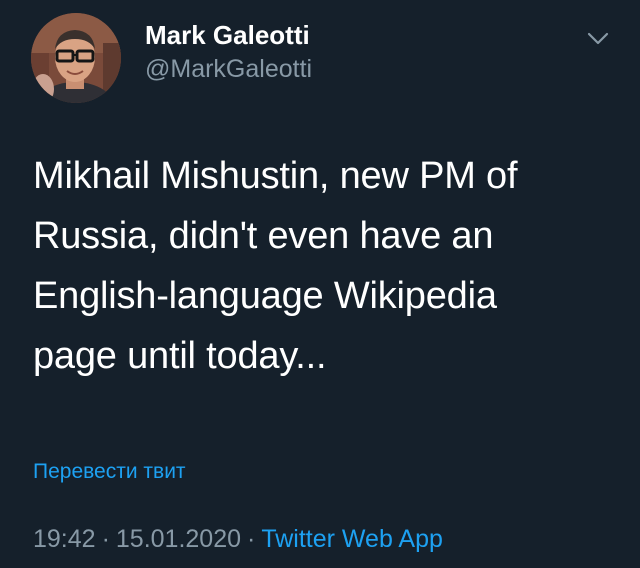  Describe the element at coordinates (64, 539) in the screenshot. I see `tweet-time: 19:42` at that location.